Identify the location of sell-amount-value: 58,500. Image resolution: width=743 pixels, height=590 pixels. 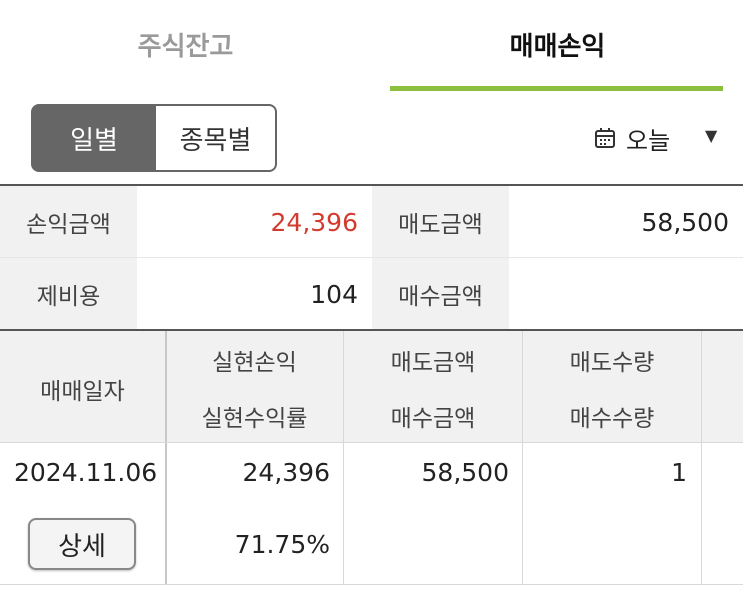
(685, 222).